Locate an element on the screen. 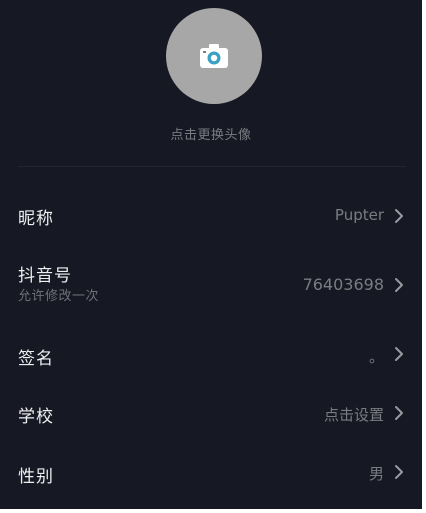 This screenshot has height=513, width=426. row-gender: 性别 男 is located at coordinates (211, 472).